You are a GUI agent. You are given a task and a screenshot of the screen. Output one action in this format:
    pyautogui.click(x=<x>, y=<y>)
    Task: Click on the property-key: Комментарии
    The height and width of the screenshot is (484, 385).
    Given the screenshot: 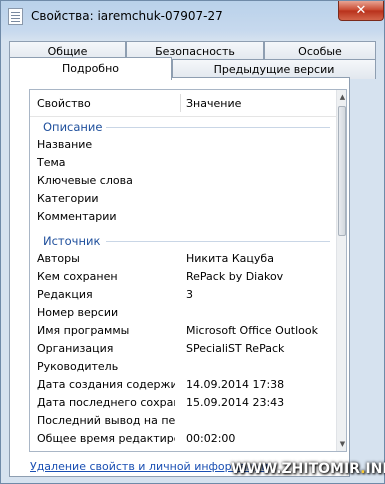 What is the action you would take?
    pyautogui.click(x=77, y=216)
    